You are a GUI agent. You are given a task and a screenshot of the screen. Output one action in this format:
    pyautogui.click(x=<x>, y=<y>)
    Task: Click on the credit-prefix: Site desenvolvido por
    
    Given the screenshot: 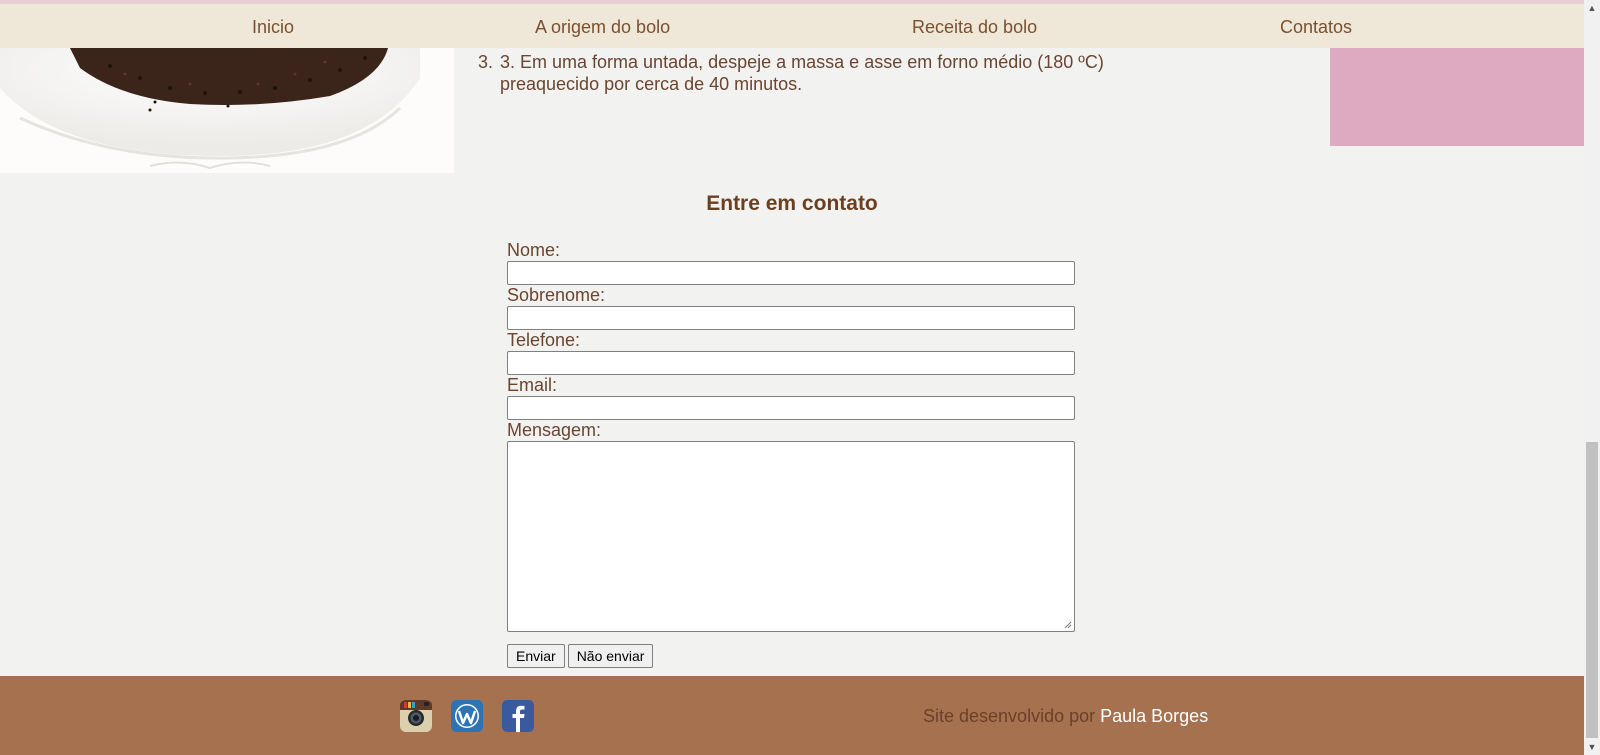 What is the action you would take?
    pyautogui.click(x=1009, y=716)
    